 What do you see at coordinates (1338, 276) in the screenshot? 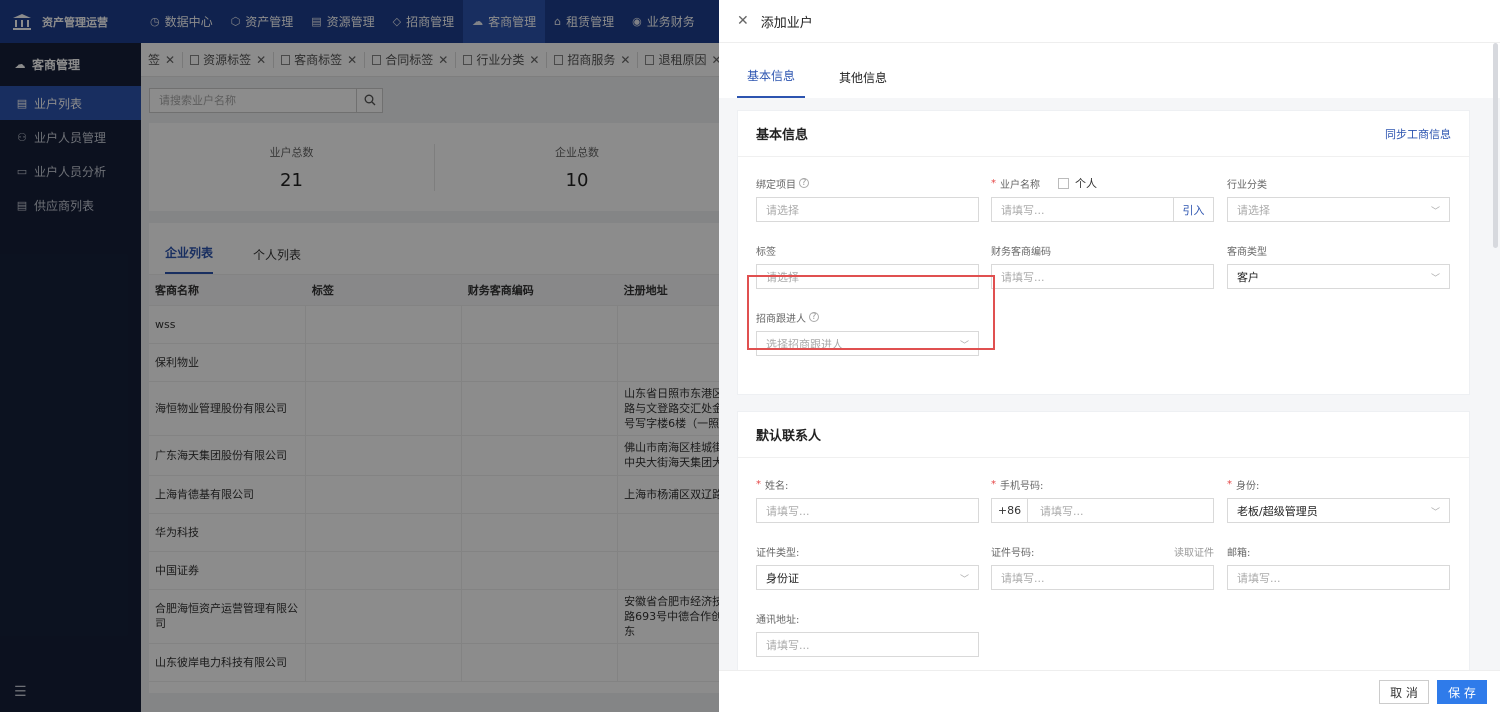
I see `merchant-type-select: 客户 ﹀` at bounding box center [1338, 276].